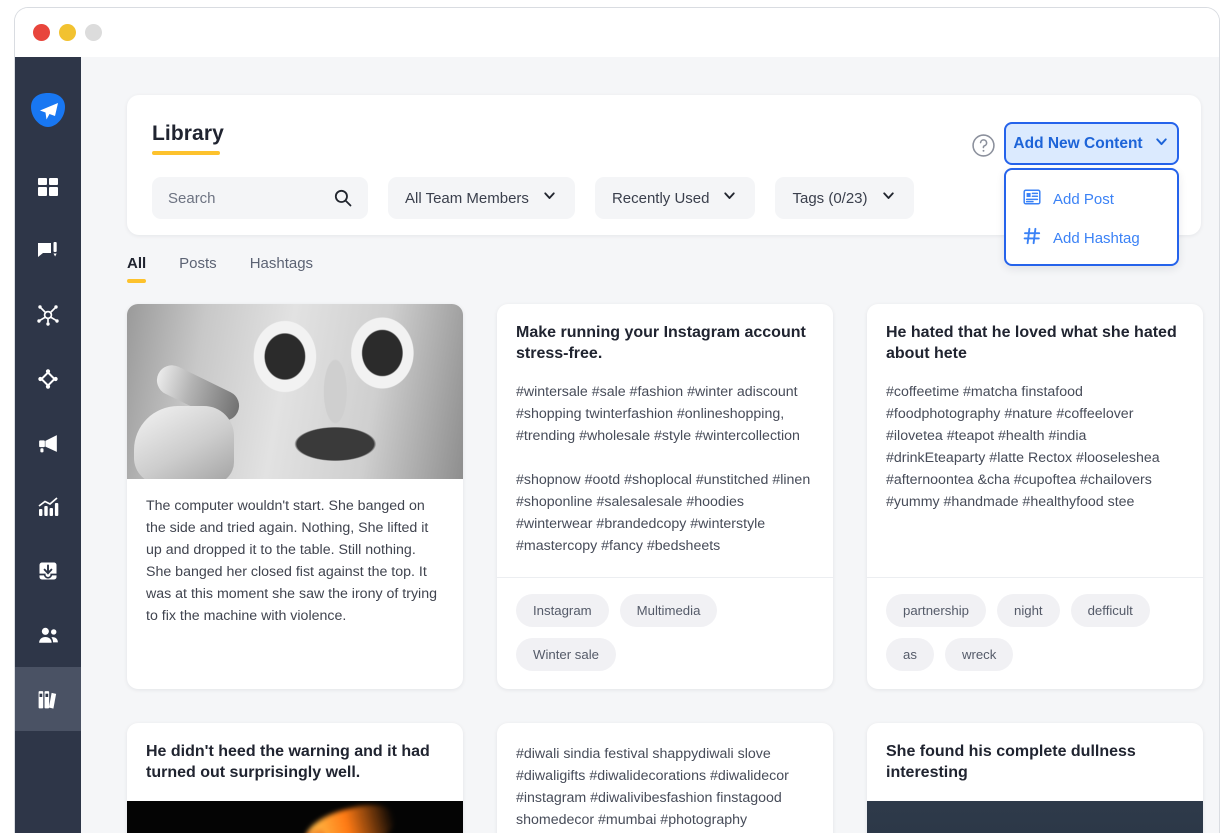 This screenshot has height=833, width=1220. I want to click on compose-message-icon, so click(48, 251).